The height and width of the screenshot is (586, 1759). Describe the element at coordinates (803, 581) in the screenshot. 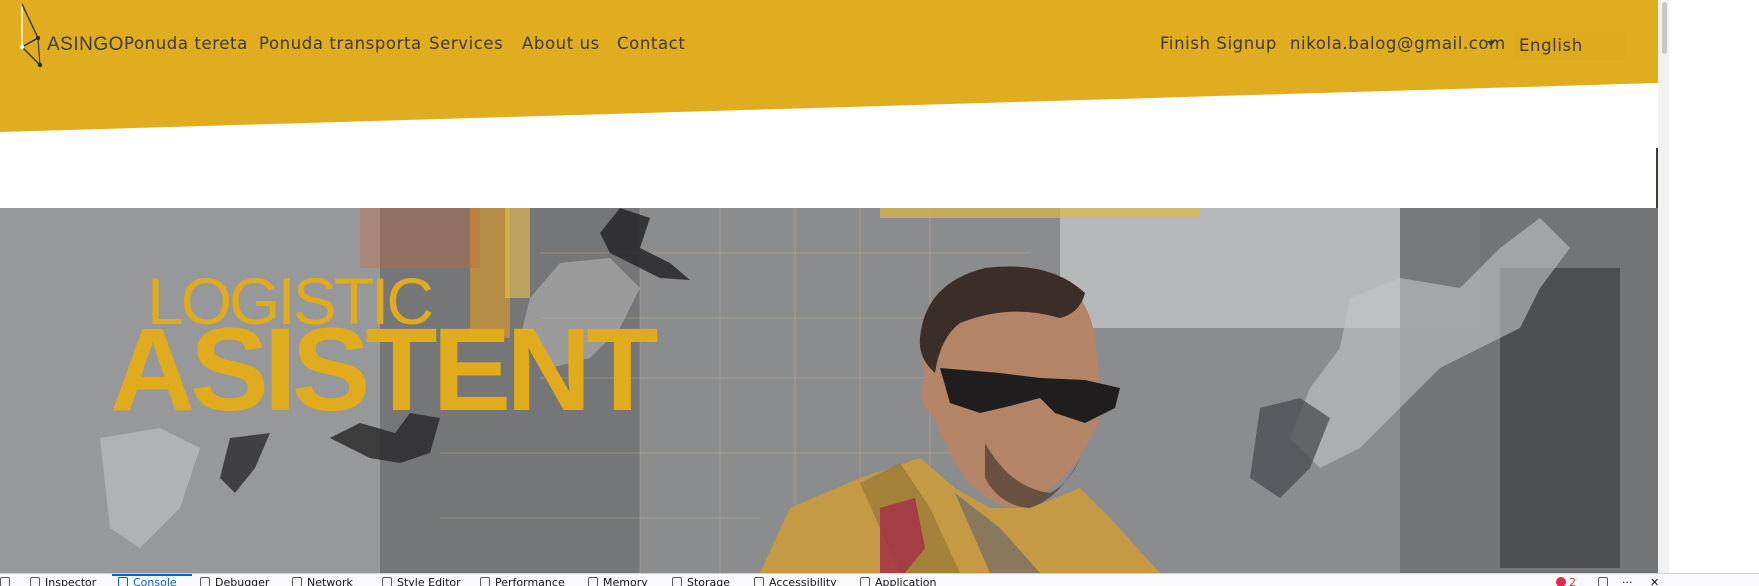

I see `devtools-tab-label: Accessibility` at that location.